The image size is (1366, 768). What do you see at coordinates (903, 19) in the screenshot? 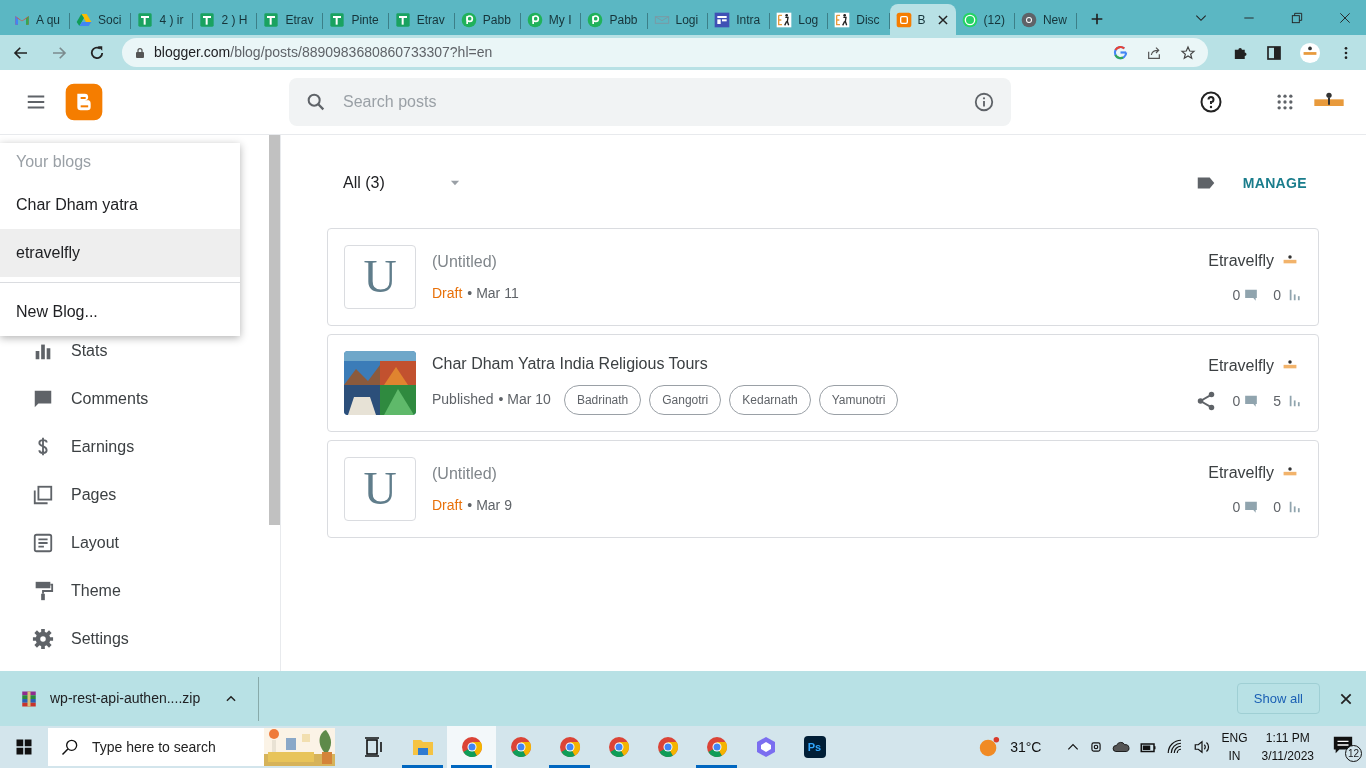
I see `blogger-icon` at bounding box center [903, 19].